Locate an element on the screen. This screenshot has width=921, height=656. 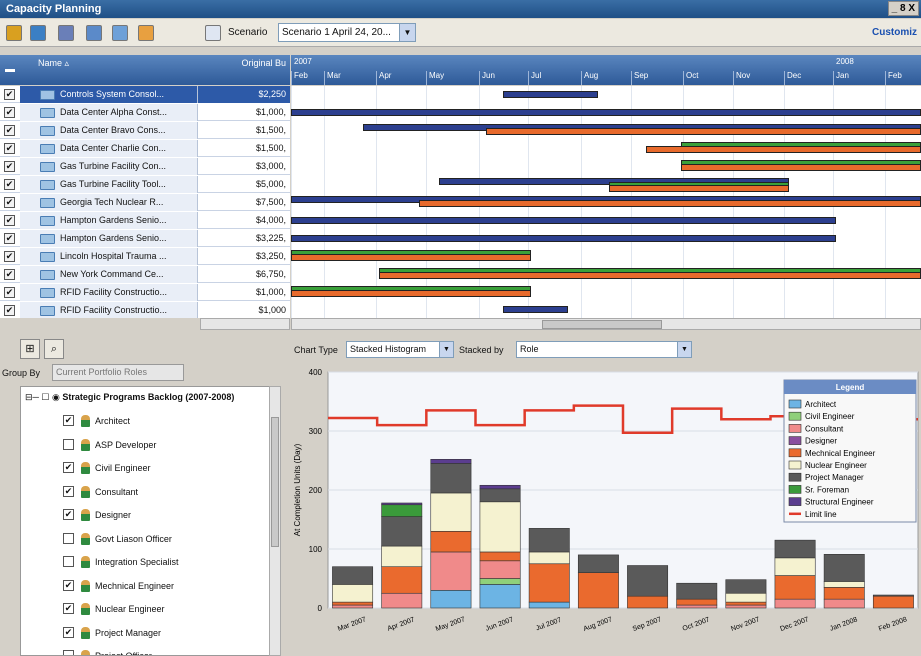
table-row: ✔ Controls System Consol... $2,250 is located at coordinates (145, 94).